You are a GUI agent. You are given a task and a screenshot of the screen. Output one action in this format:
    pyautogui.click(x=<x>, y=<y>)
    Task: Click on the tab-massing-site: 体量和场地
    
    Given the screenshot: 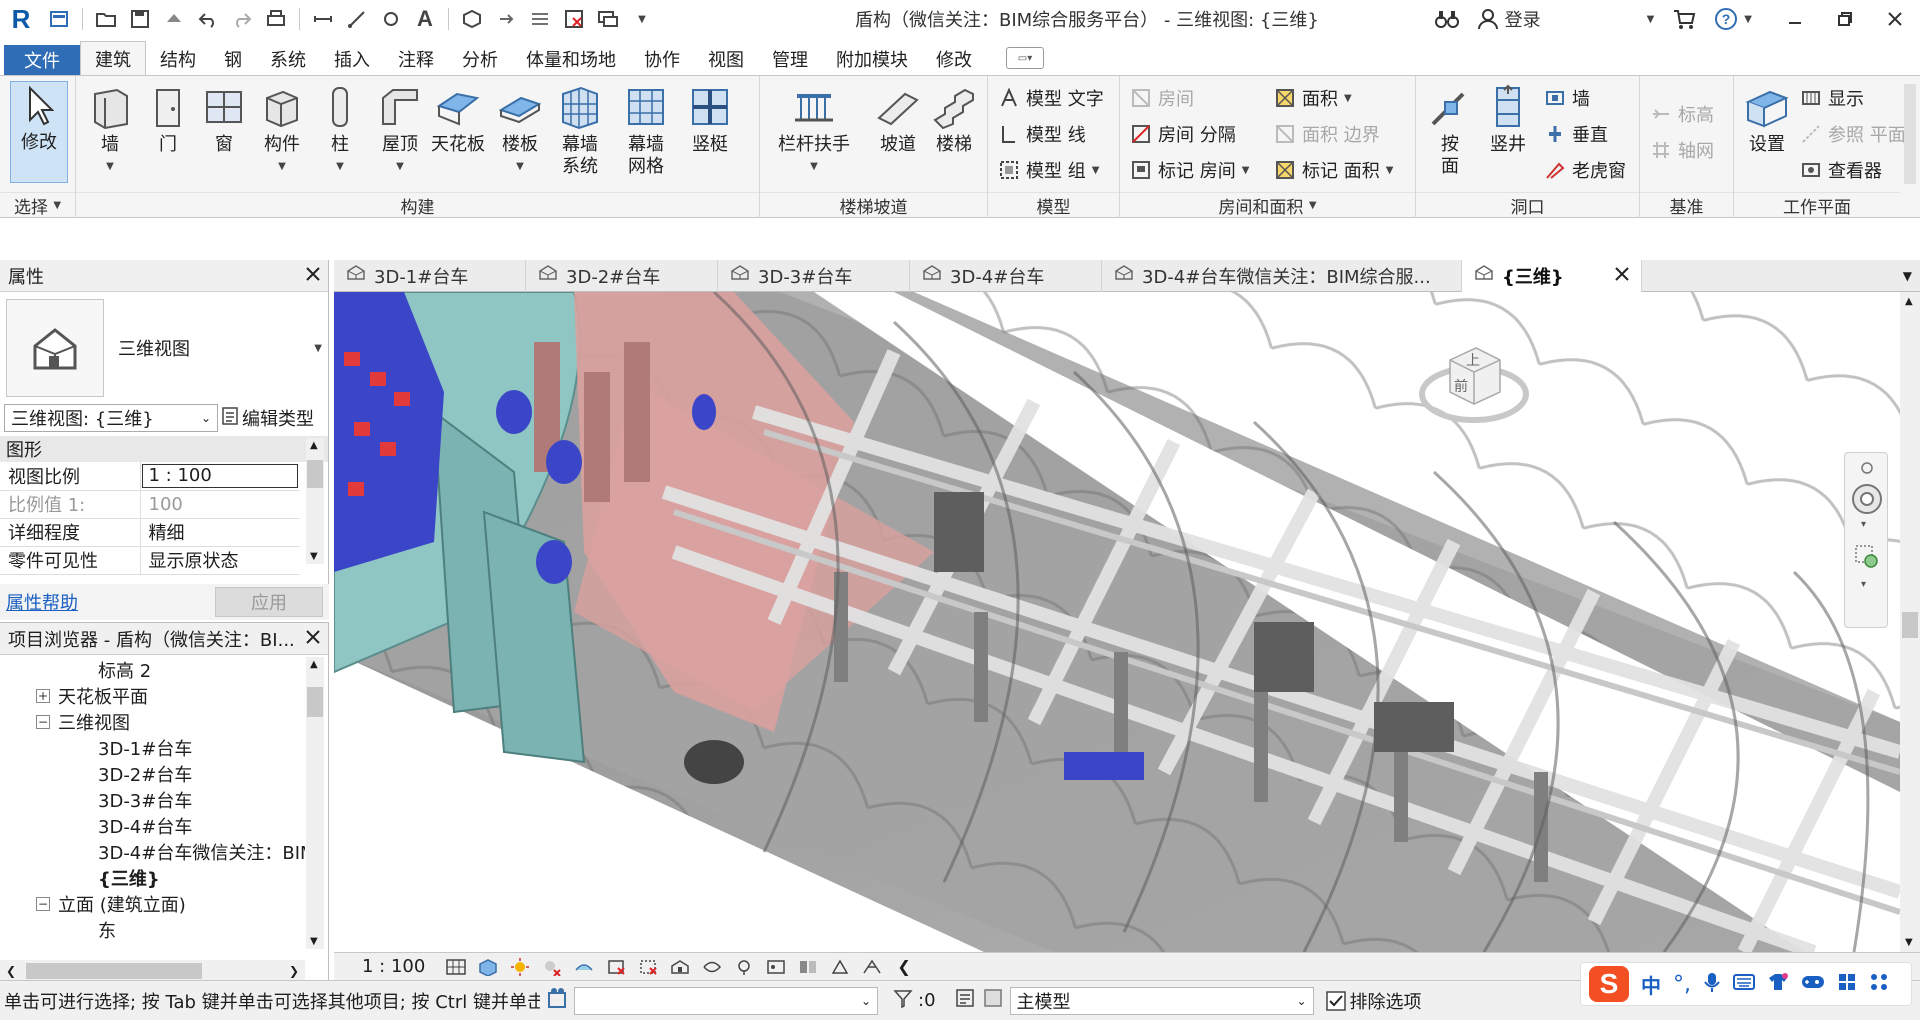 What is the action you would take?
    pyautogui.click(x=571, y=59)
    